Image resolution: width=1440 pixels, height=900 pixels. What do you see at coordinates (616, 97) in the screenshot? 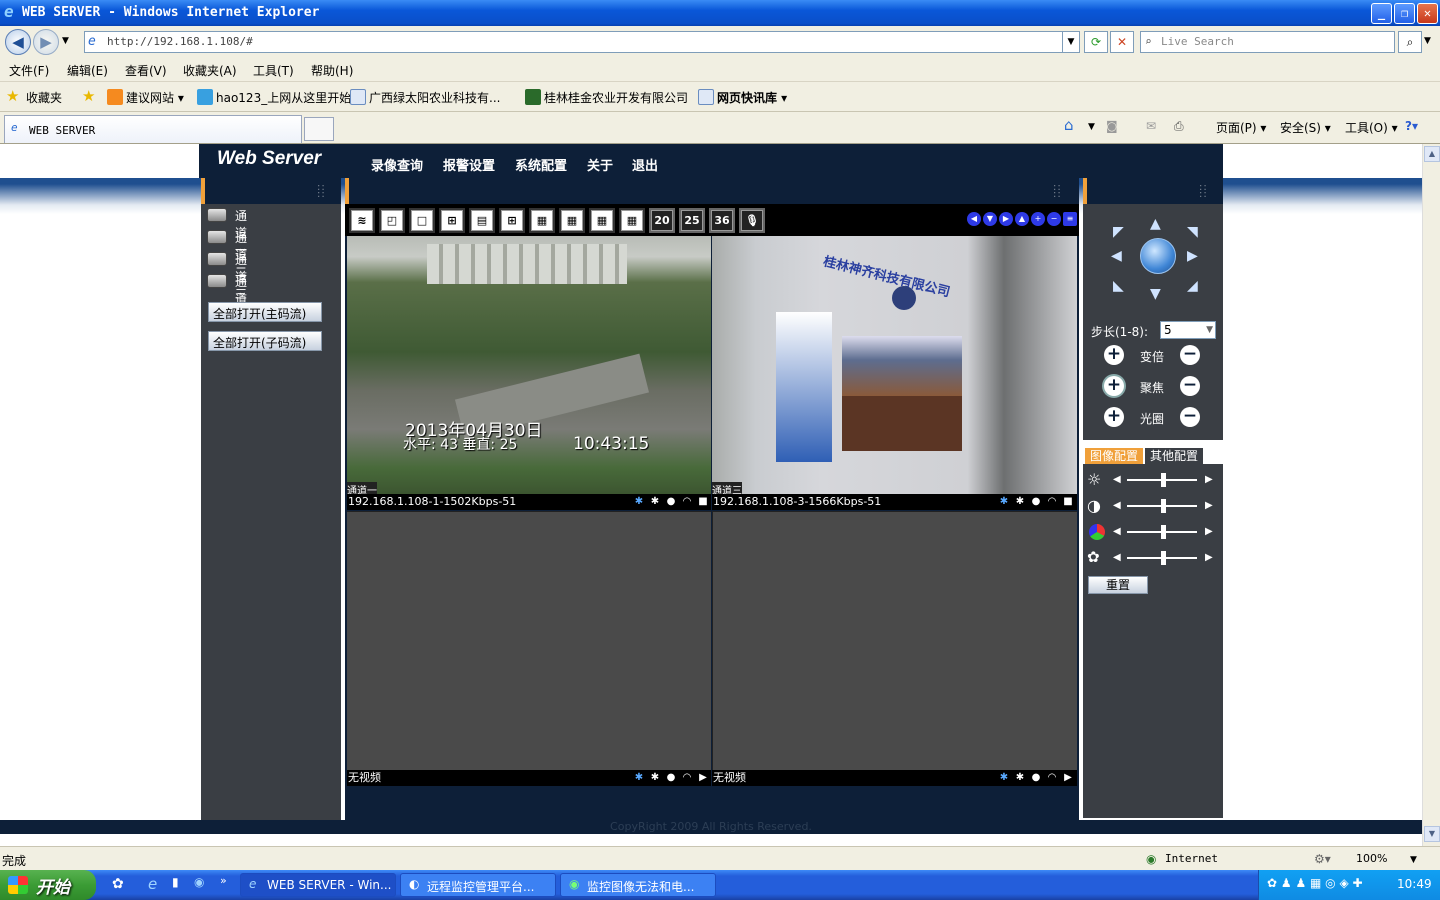
I see `fav-guilin: 桂林桂金农业开发有限公司` at bounding box center [616, 97].